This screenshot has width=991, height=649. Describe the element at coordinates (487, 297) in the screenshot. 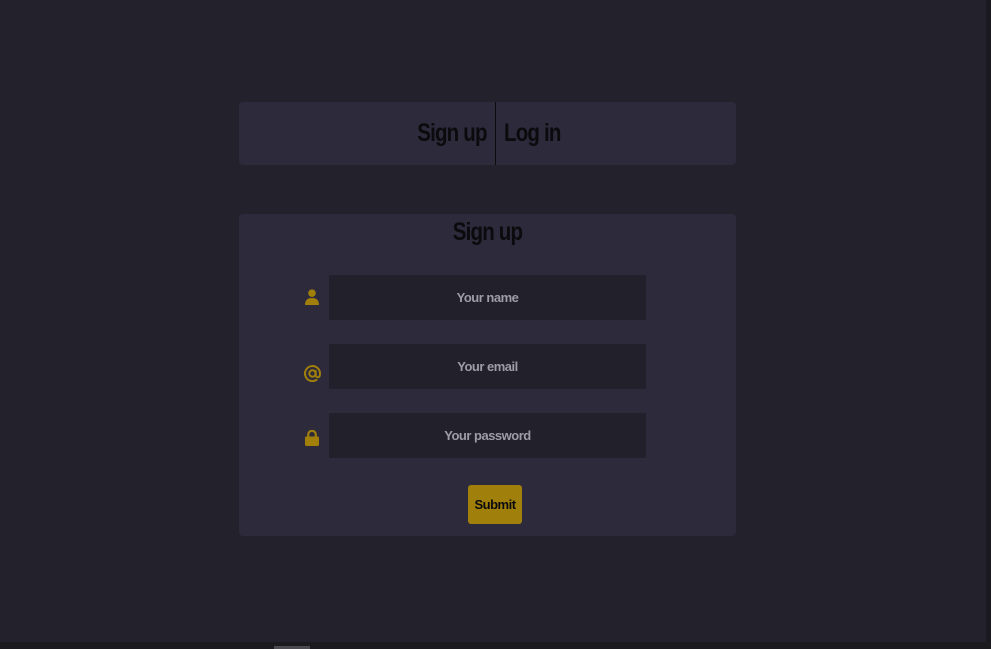

I see `name-input` at that location.